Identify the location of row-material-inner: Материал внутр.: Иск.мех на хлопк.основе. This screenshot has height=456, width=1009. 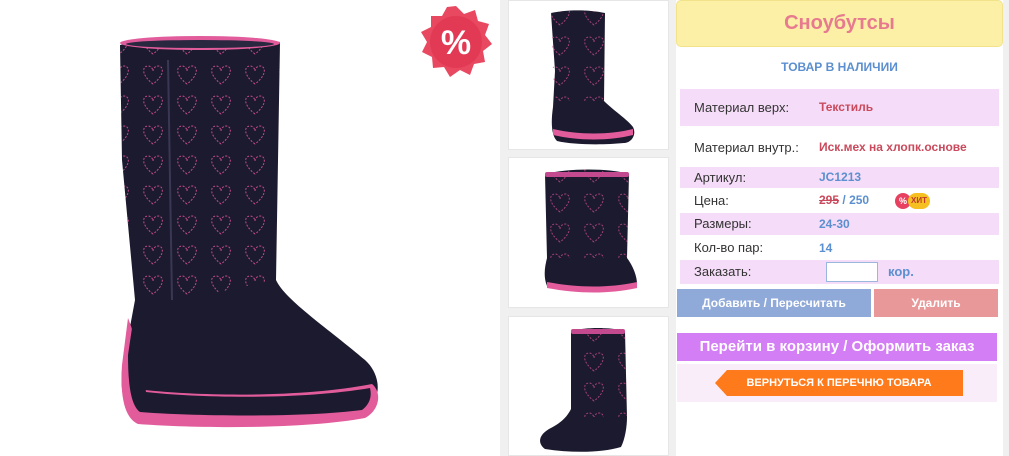
(839, 147).